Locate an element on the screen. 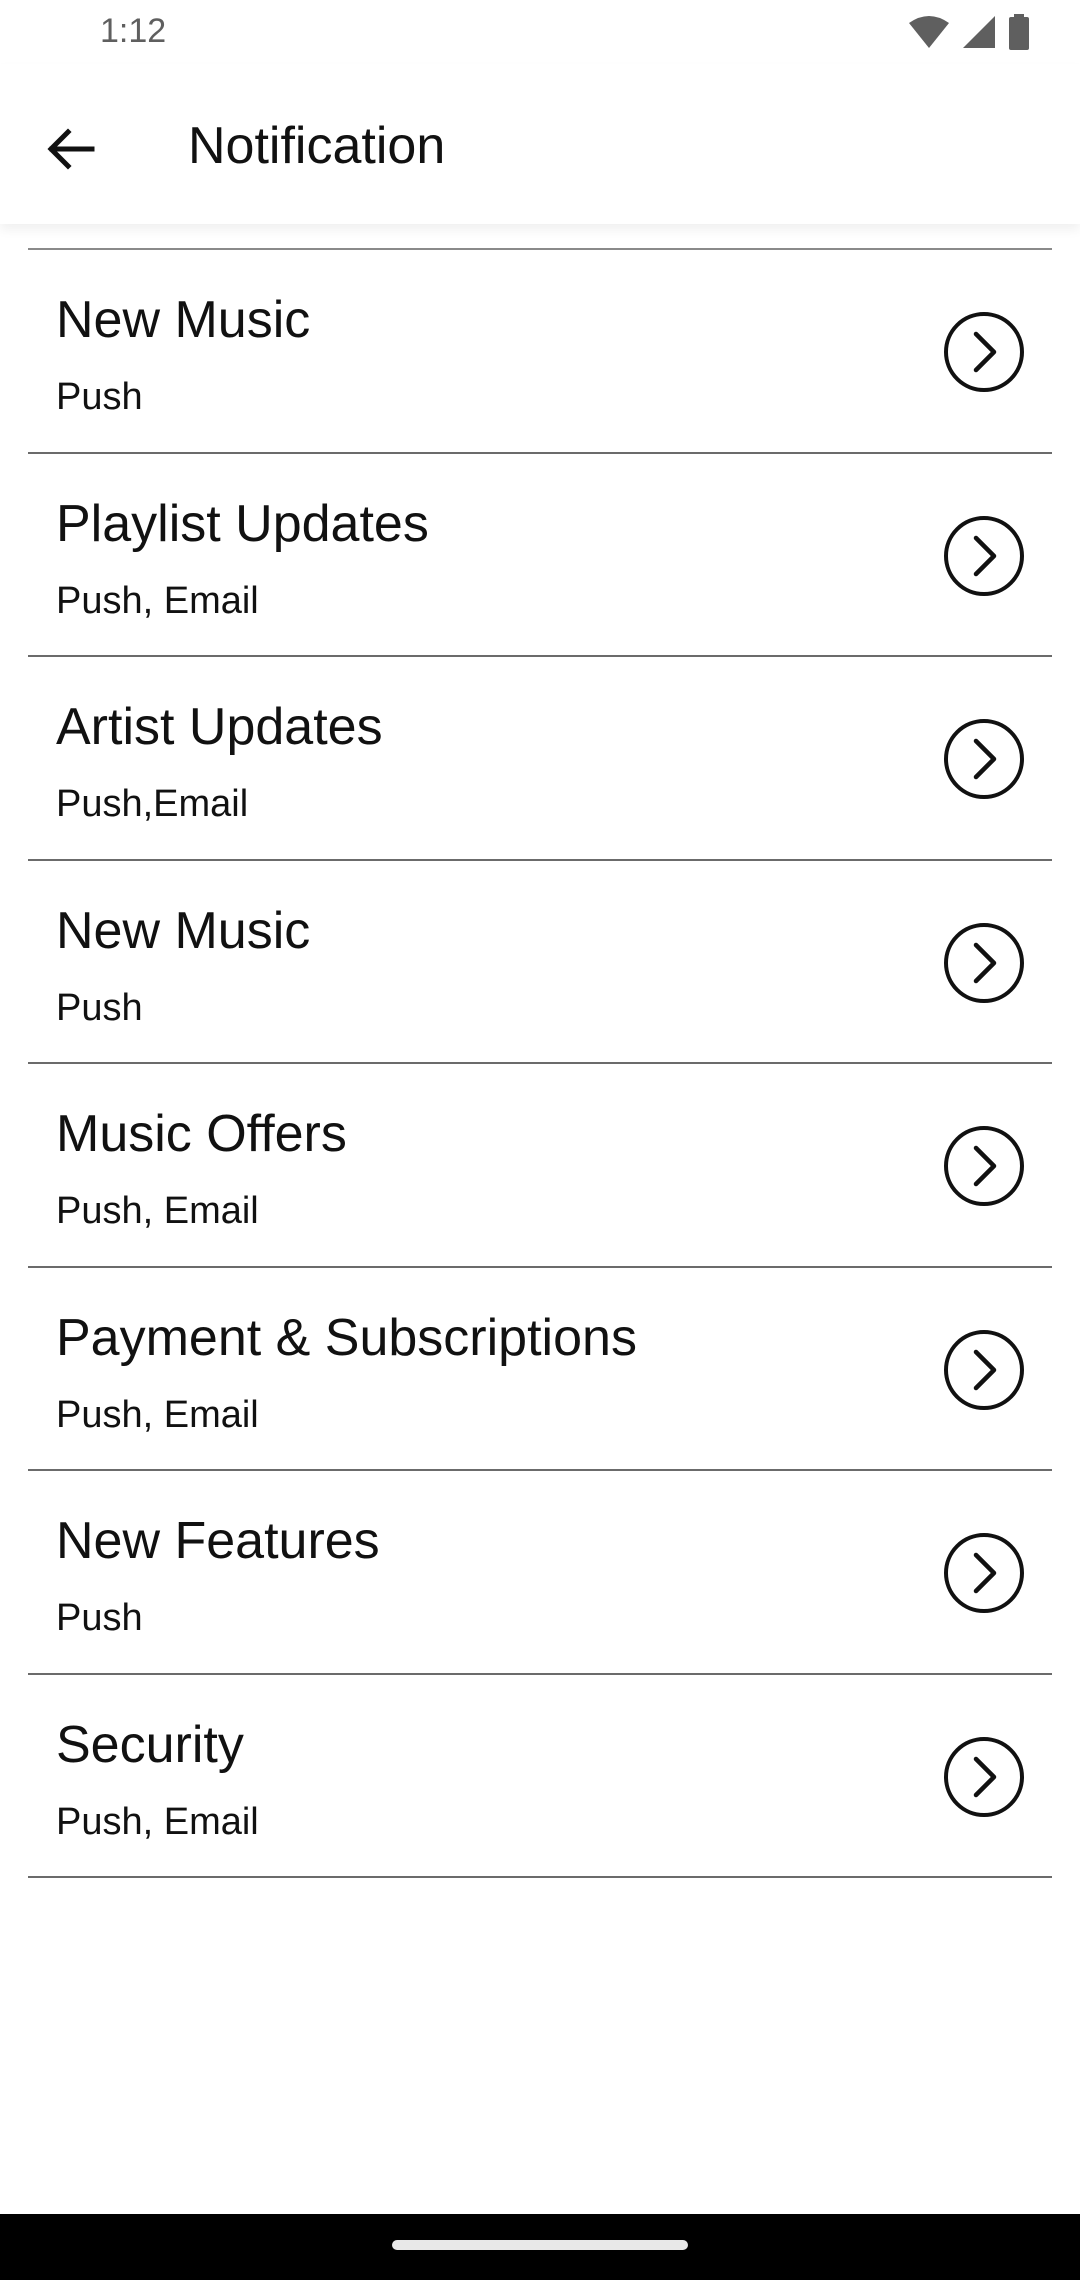 This screenshot has width=1080, height=2280. status-icons is located at coordinates (969, 34).